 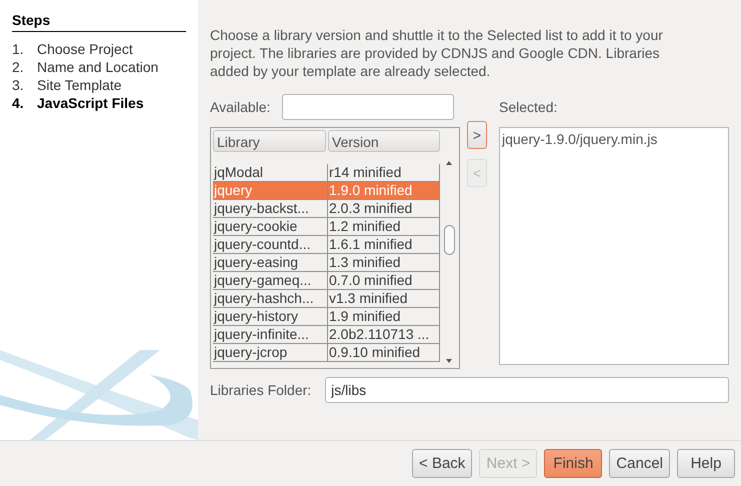 What do you see at coordinates (384, 281) in the screenshot?
I see `table-cell: 0.7.0 minified` at bounding box center [384, 281].